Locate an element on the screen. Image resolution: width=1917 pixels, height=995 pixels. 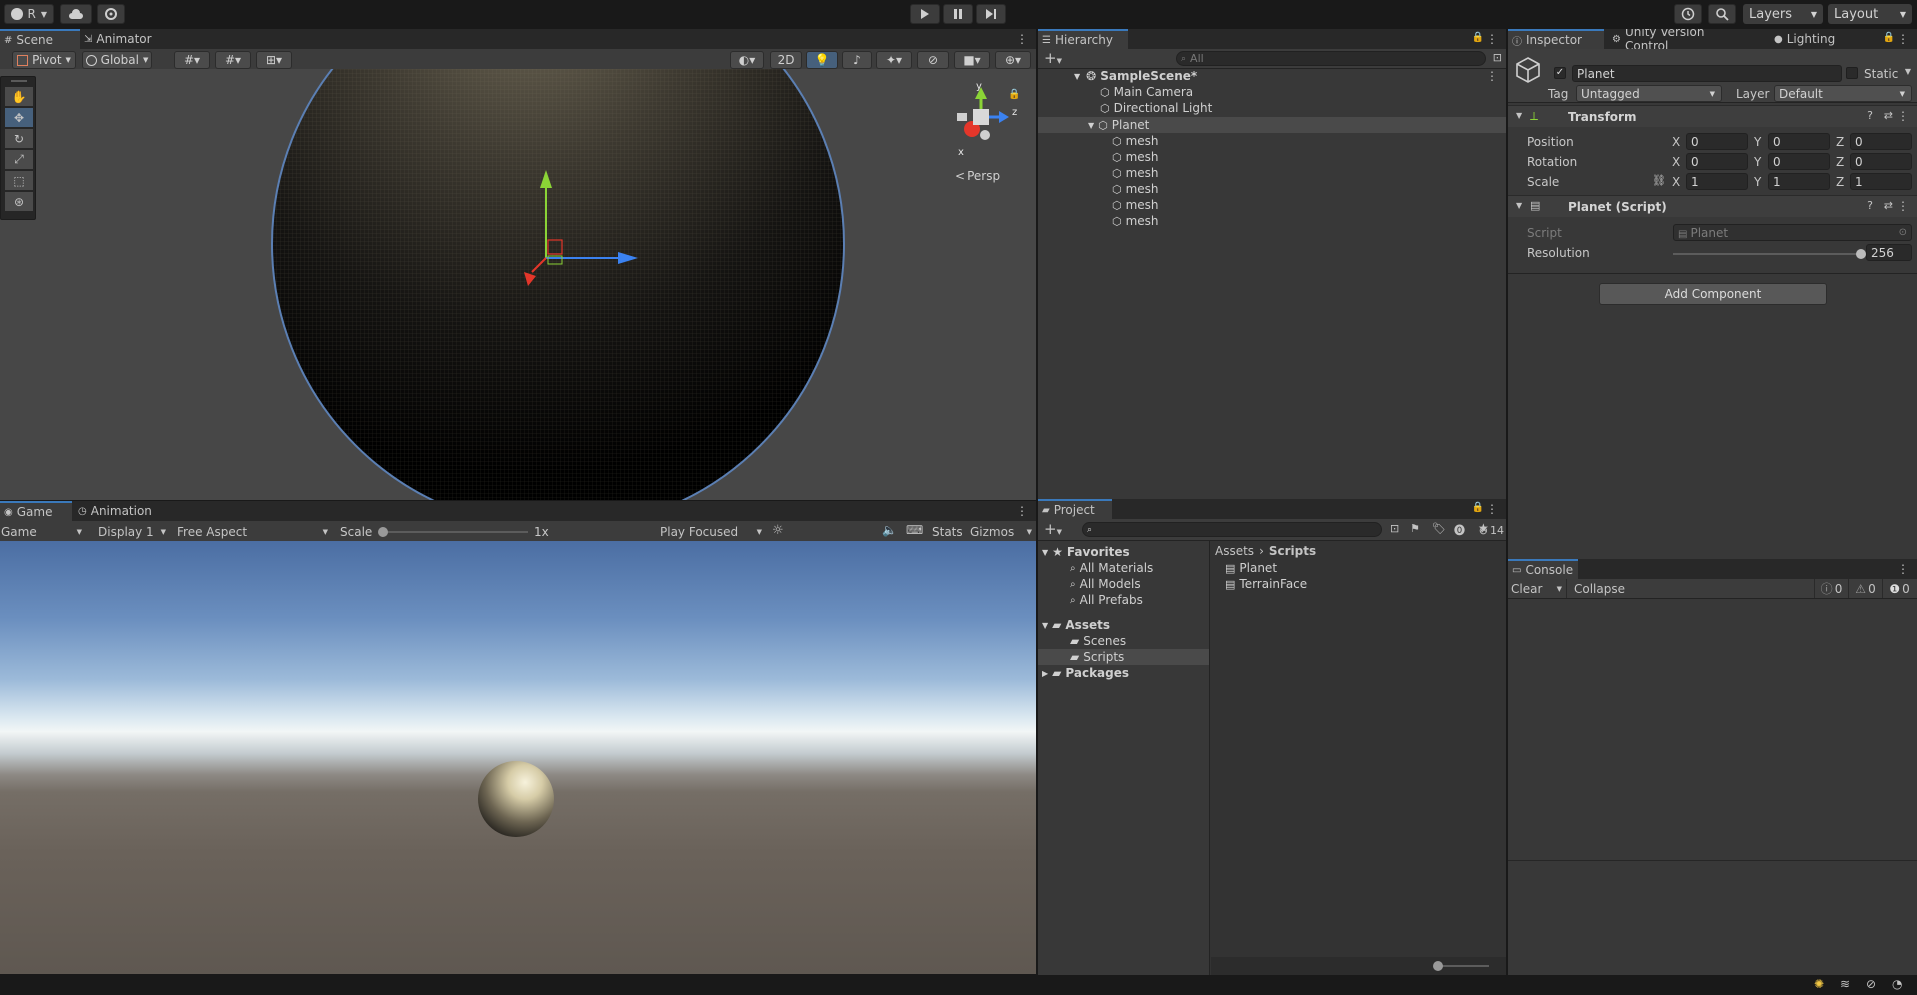
tab-lighting: ● Lighting is located at coordinates (1810, 39).